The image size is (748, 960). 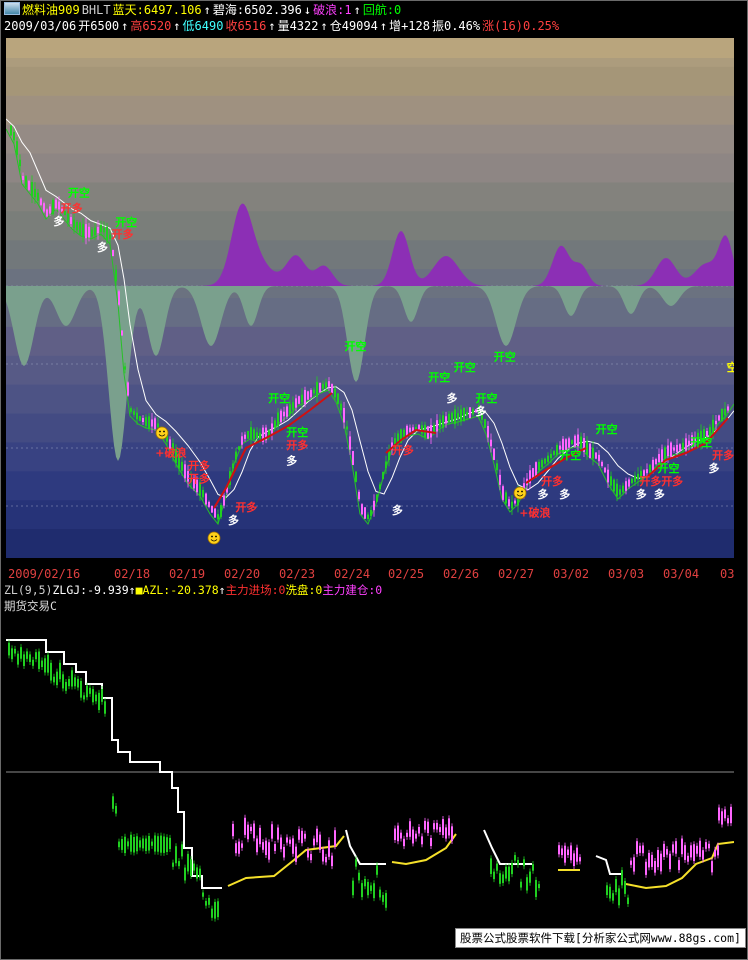 I want to click on window-title_line-2: 蓝天:6497.106, so click(x=157, y=10).